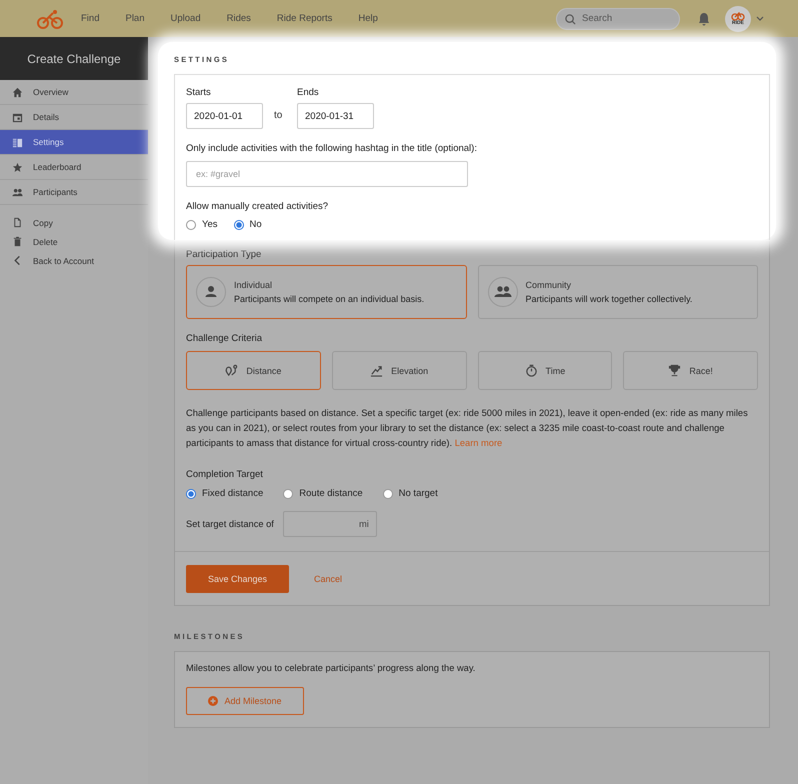 This screenshot has height=784, width=798. I want to click on nav-link: Find, so click(90, 18).